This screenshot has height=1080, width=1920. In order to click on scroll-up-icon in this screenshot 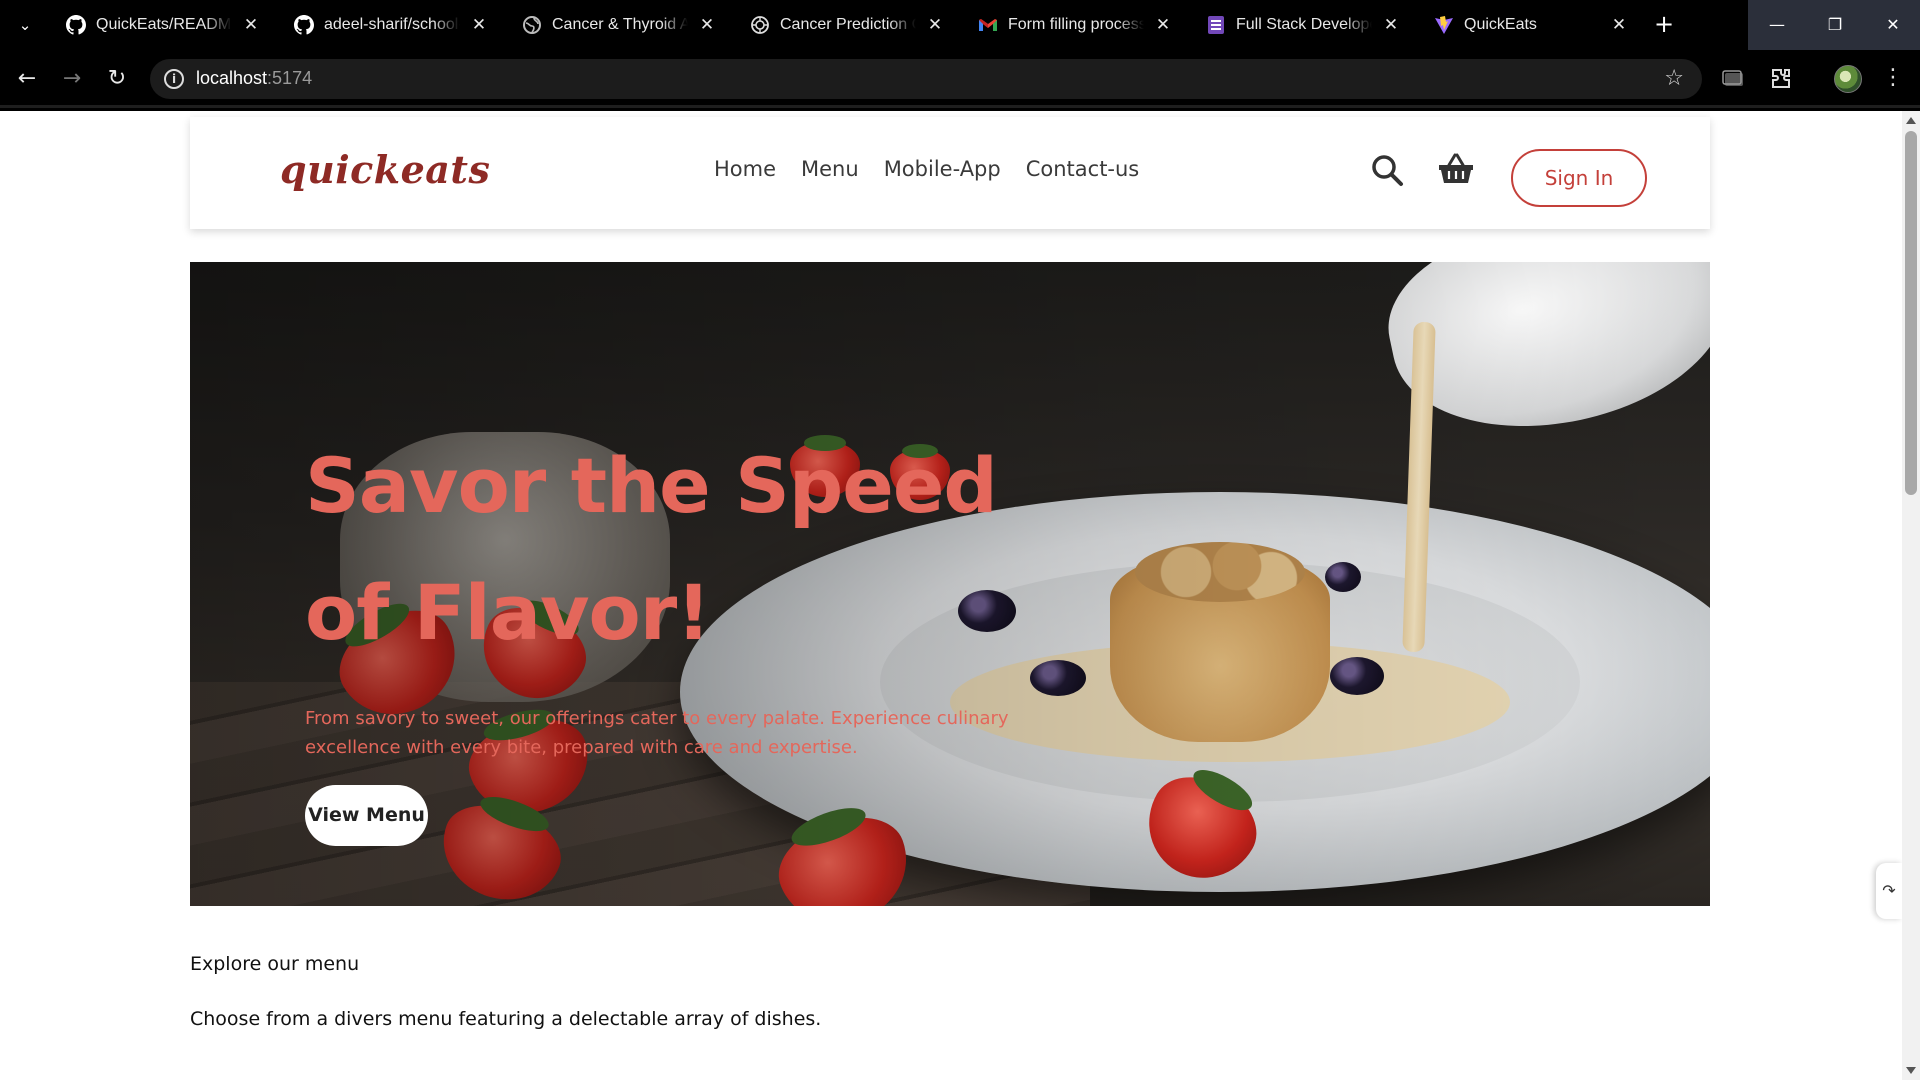, I will do `click(1911, 120)`.